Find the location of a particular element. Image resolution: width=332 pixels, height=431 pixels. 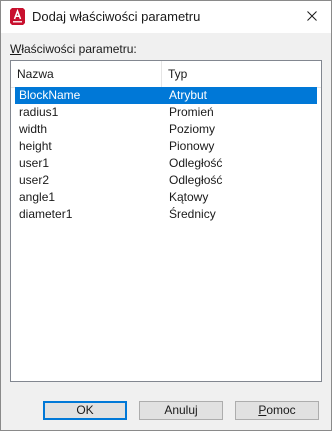

column-header-type: Typ is located at coordinates (241, 74).